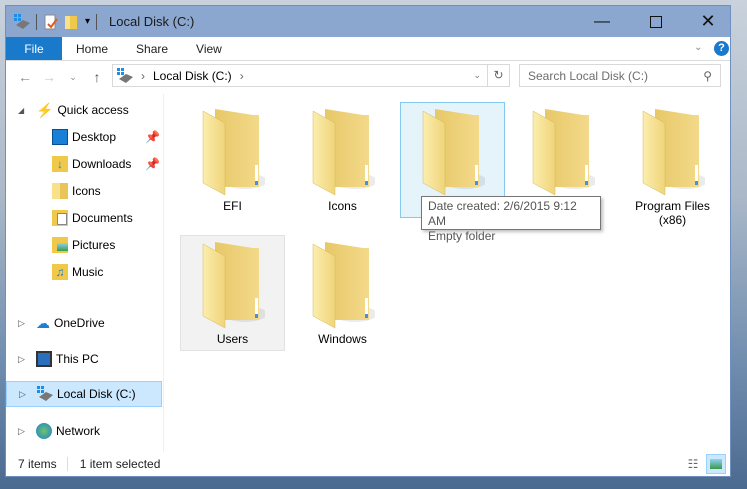 This screenshot has height=489, width=747. Describe the element at coordinates (73, 77) in the screenshot. I see `recent-locations-button: ⌄` at that location.